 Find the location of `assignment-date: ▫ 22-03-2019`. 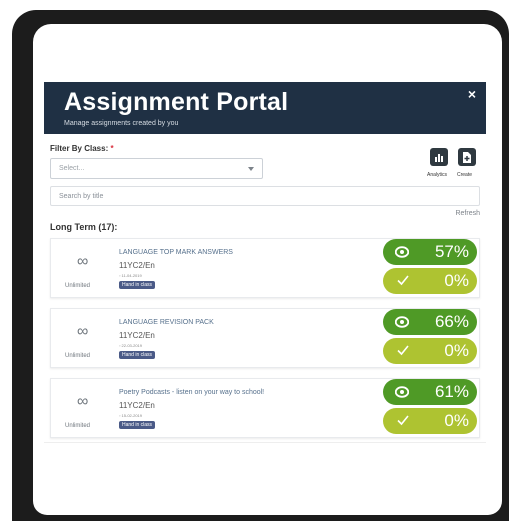

assignment-date: ▫ 22-03-2019 is located at coordinates (130, 345).